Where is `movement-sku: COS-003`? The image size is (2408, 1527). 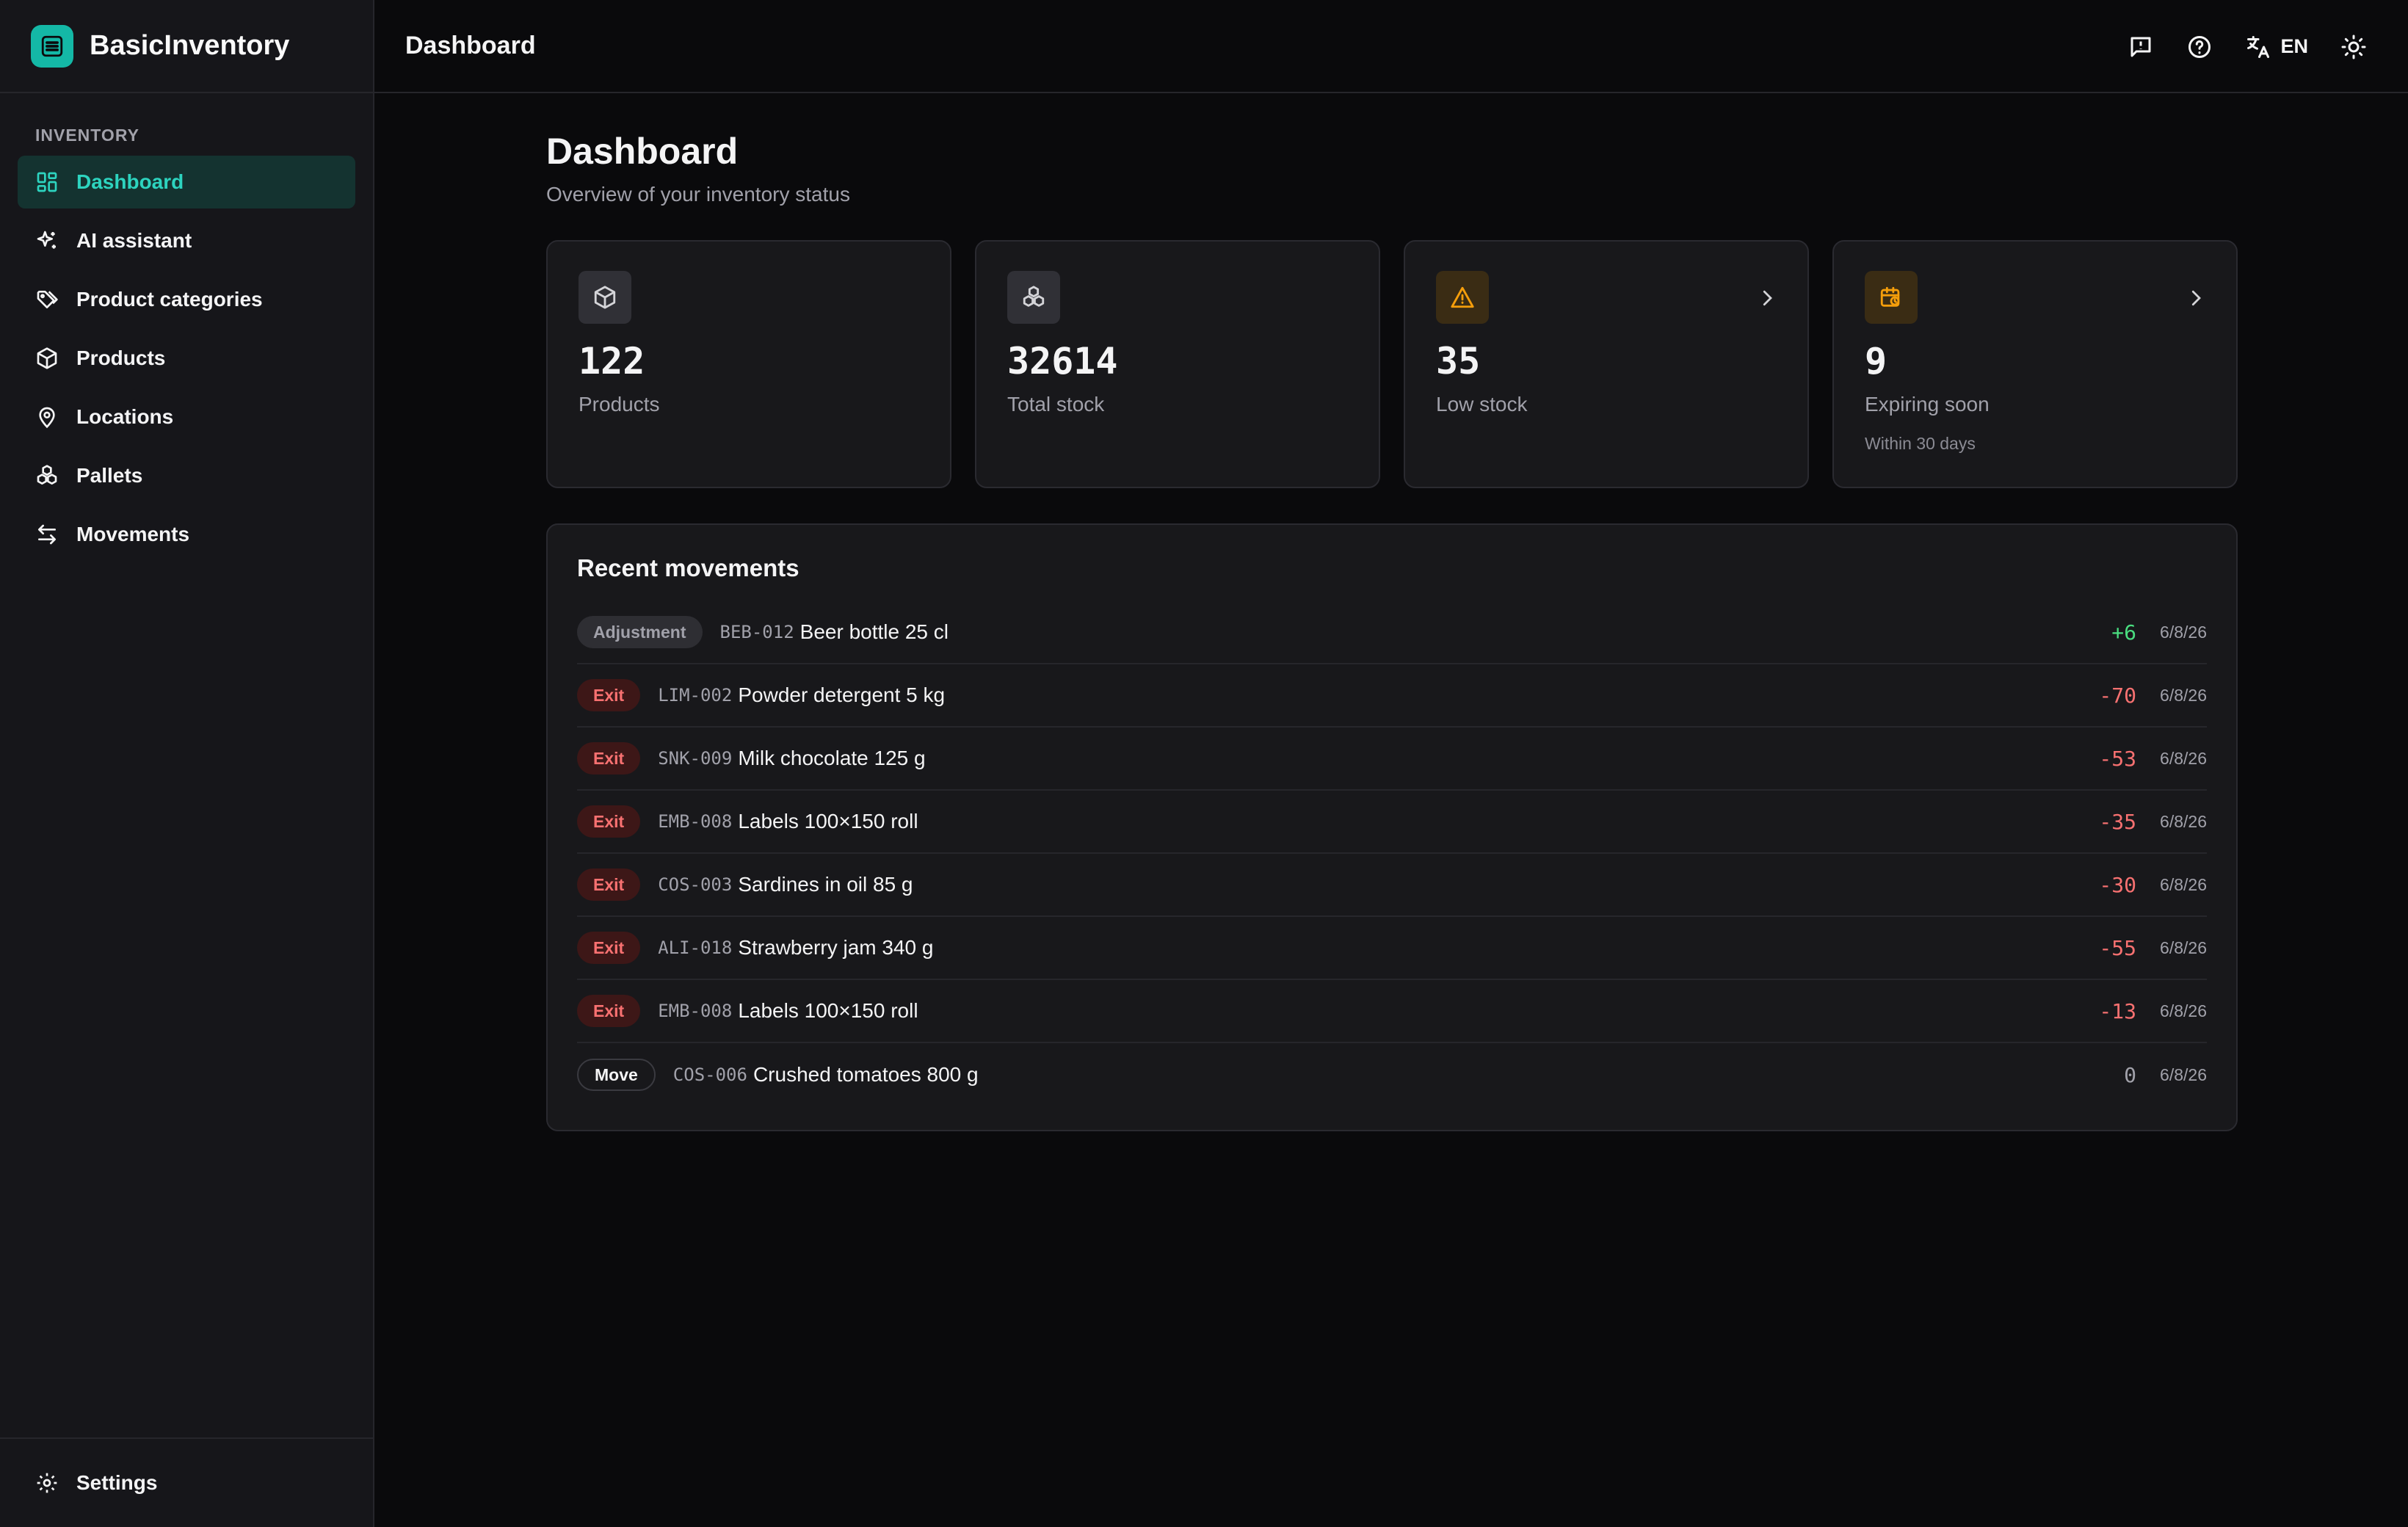 movement-sku: COS-003 is located at coordinates (695, 884).